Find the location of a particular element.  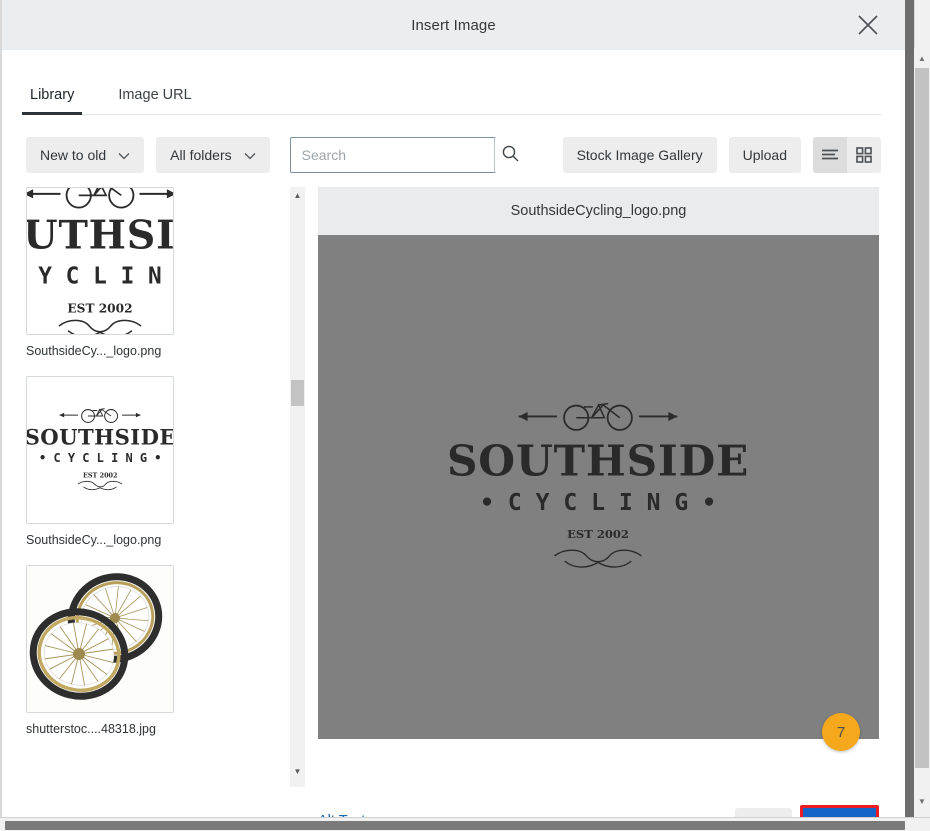

thumbnail-scrollbar: ▲ ▼ is located at coordinates (297, 487).